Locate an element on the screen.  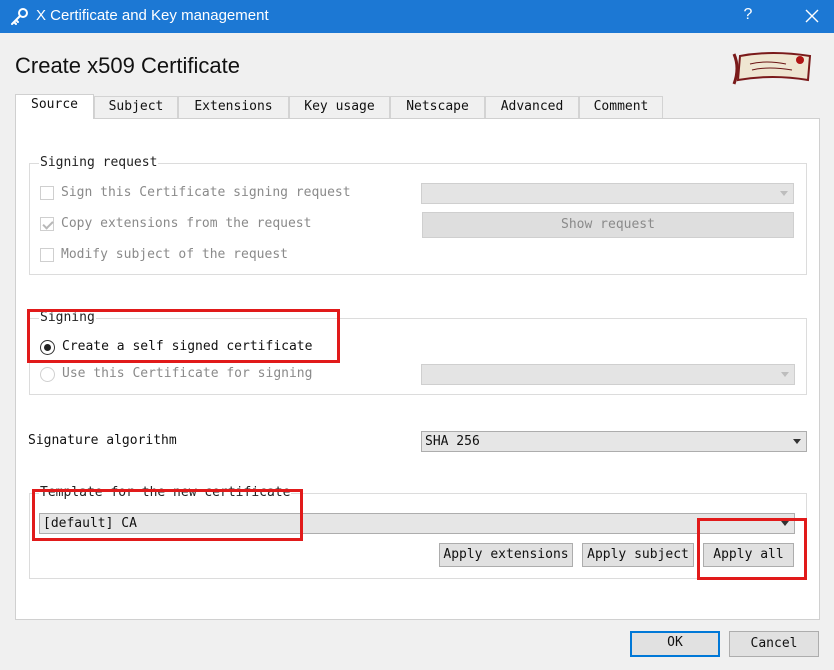
apply-extensions-button: Apply extensions is located at coordinates (506, 555).